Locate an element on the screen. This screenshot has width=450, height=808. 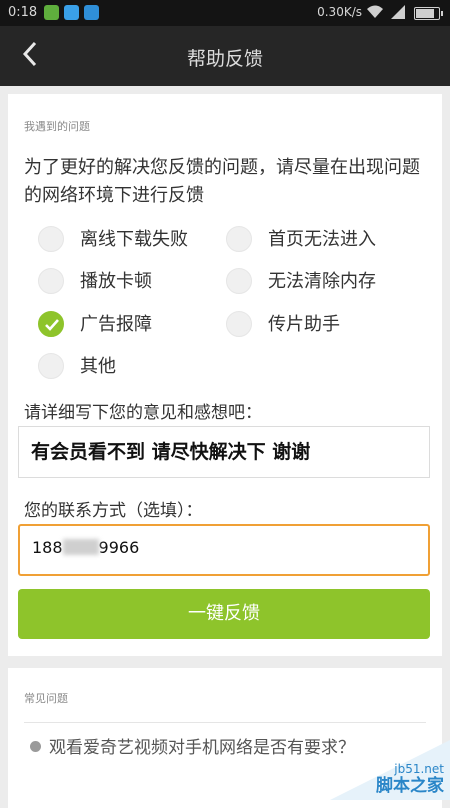
nav-bar: 帮助反馈 is located at coordinates (225, 56).